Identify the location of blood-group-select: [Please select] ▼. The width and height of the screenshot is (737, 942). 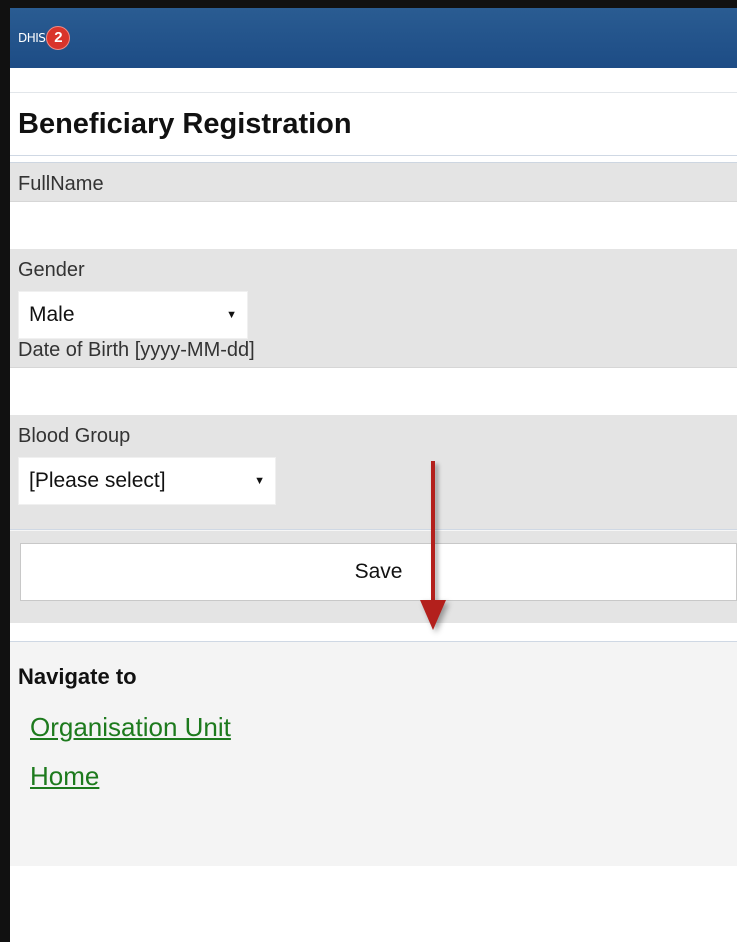
(147, 481).